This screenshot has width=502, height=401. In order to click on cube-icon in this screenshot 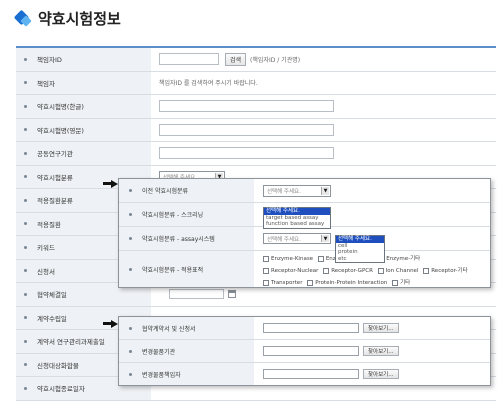, I will do `click(22, 18)`.